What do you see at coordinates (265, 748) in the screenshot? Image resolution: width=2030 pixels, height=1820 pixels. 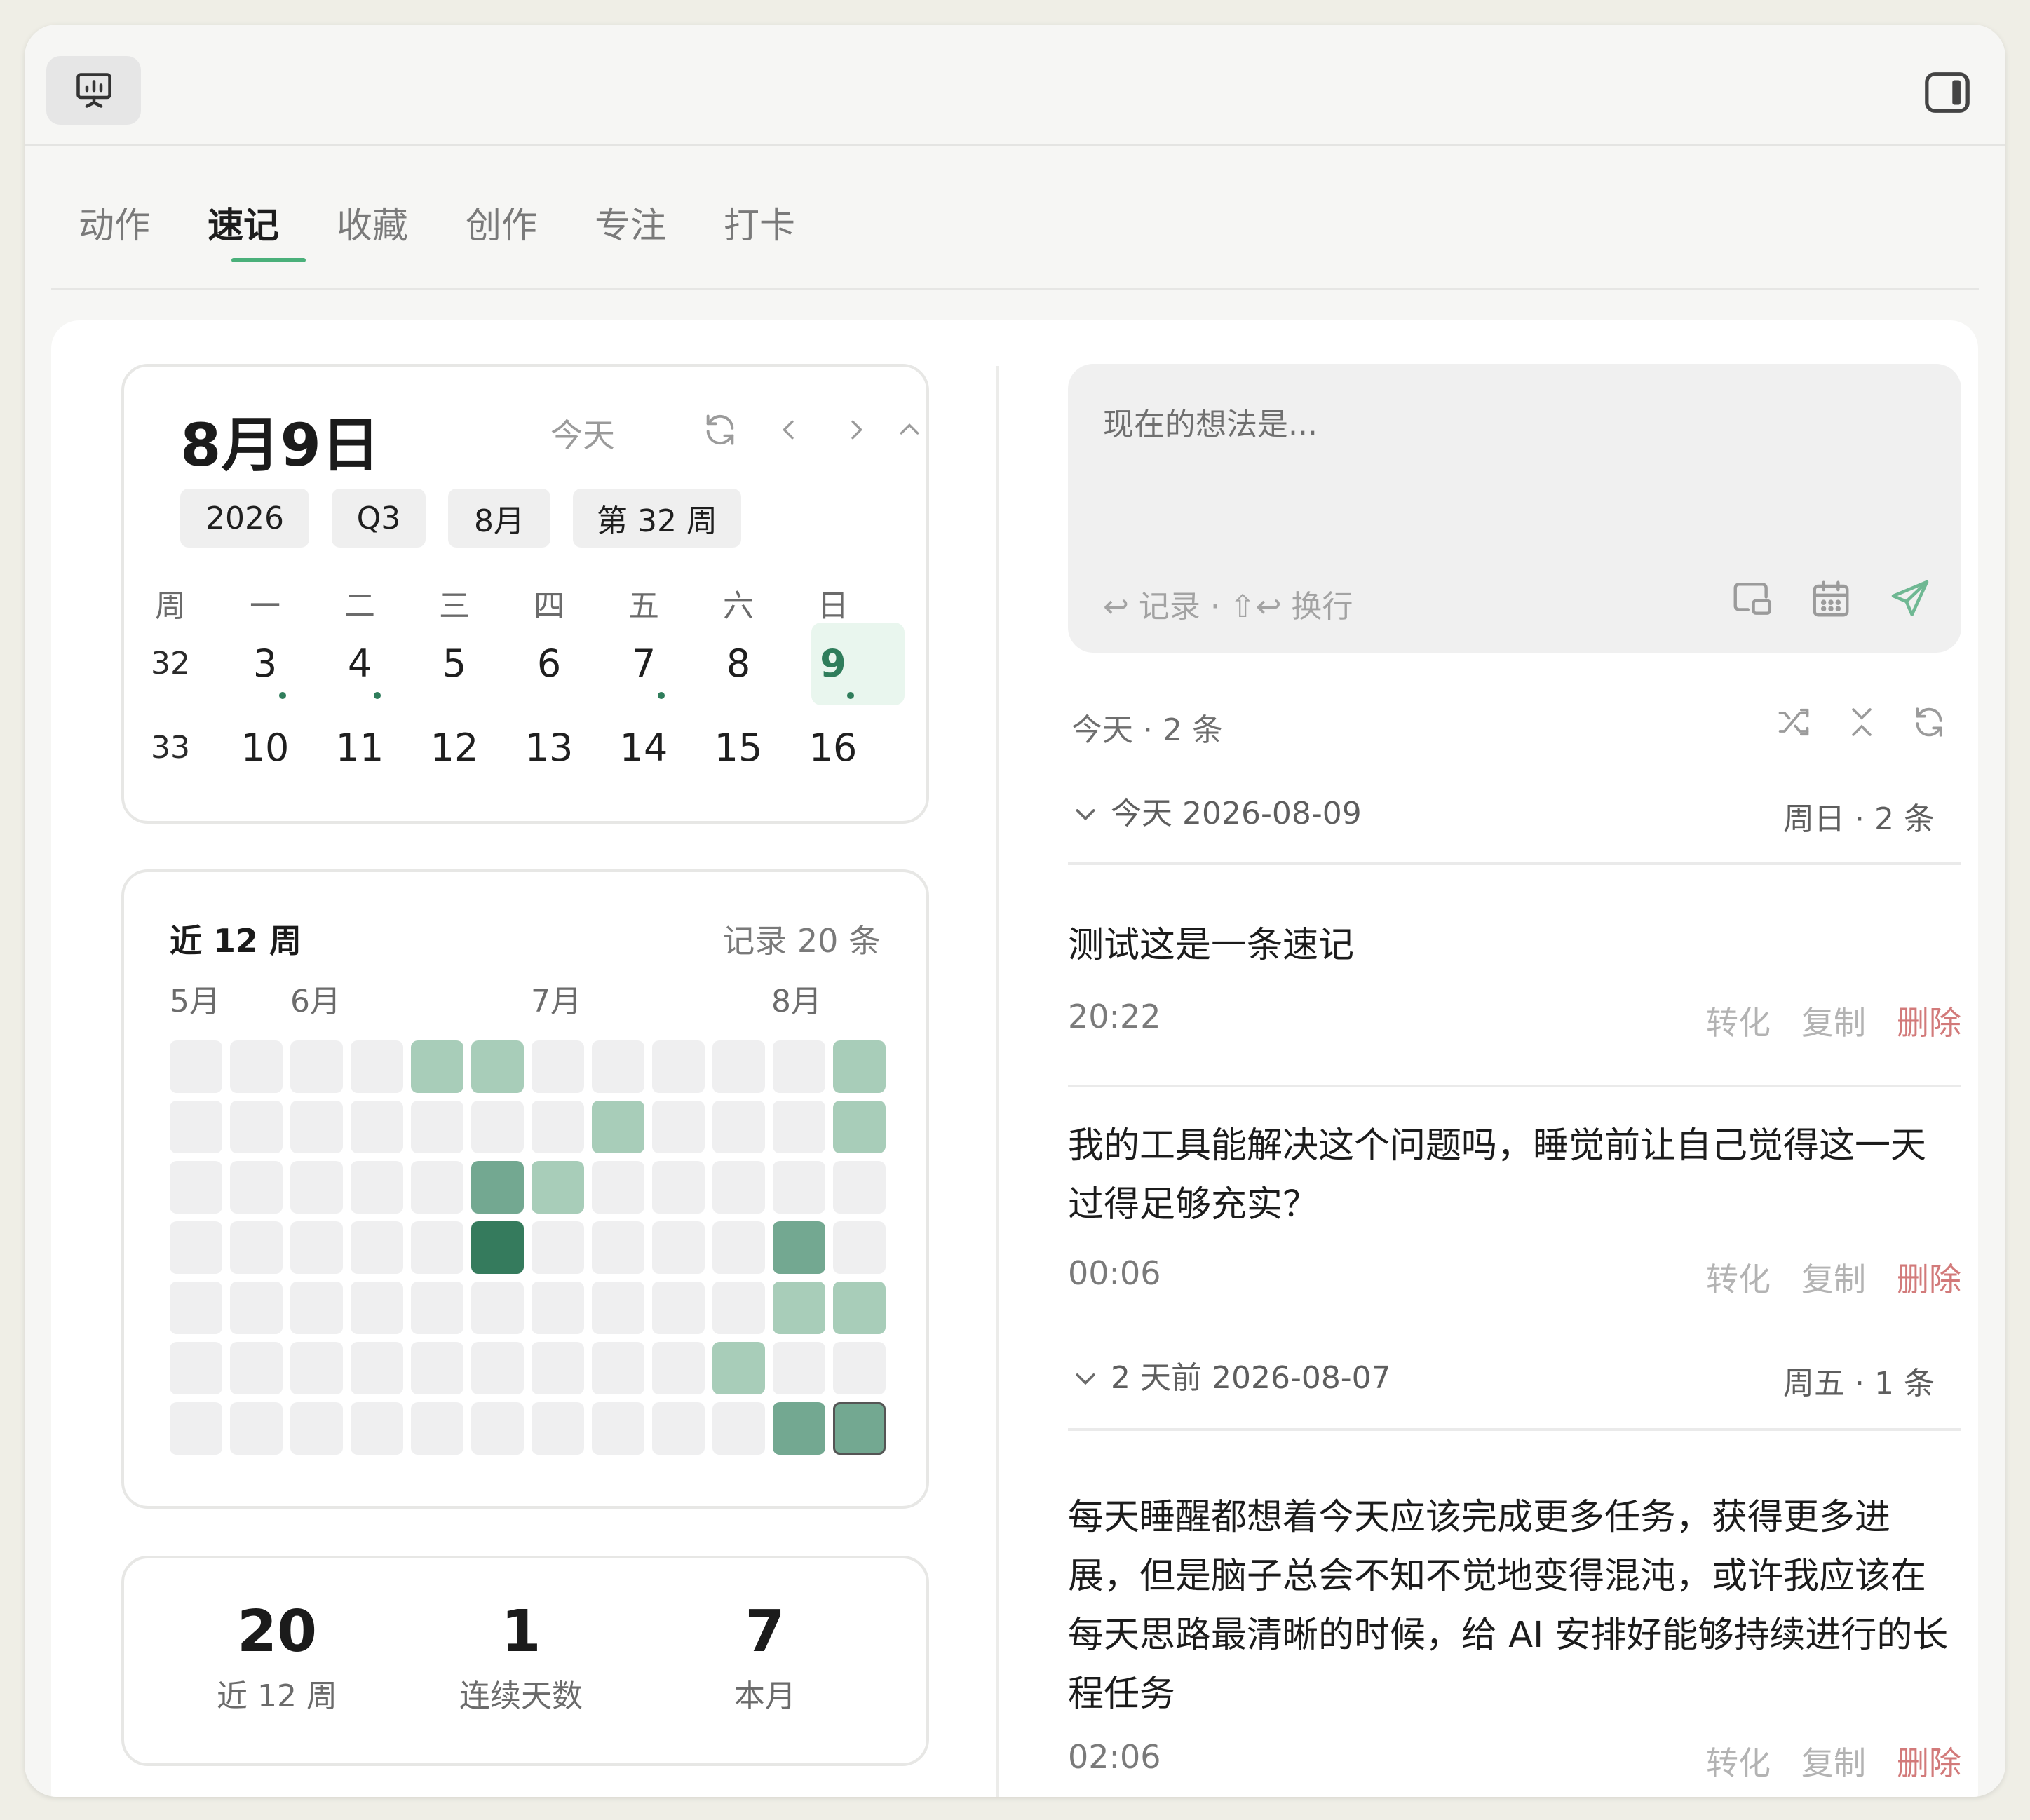 I see `calendar-day: 10` at bounding box center [265, 748].